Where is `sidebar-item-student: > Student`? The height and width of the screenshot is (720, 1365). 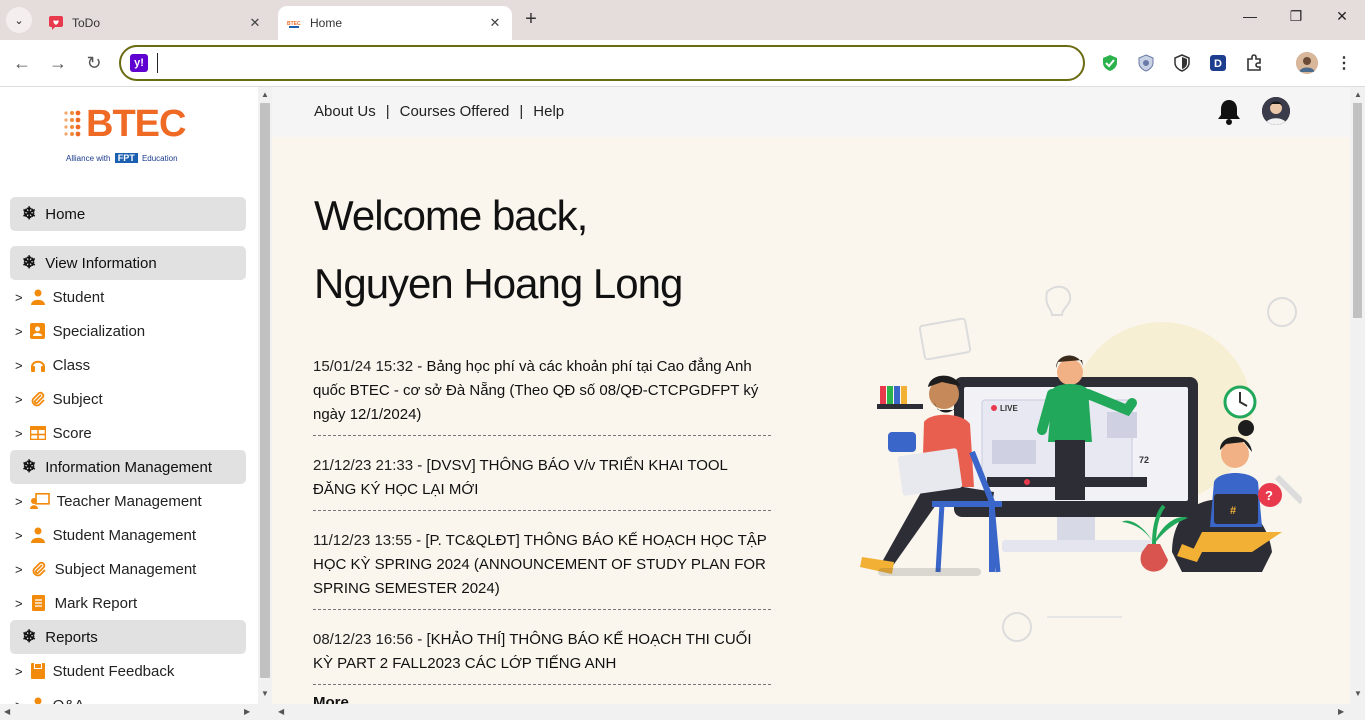
sidebar-item-student: > Student is located at coordinates (59, 297).